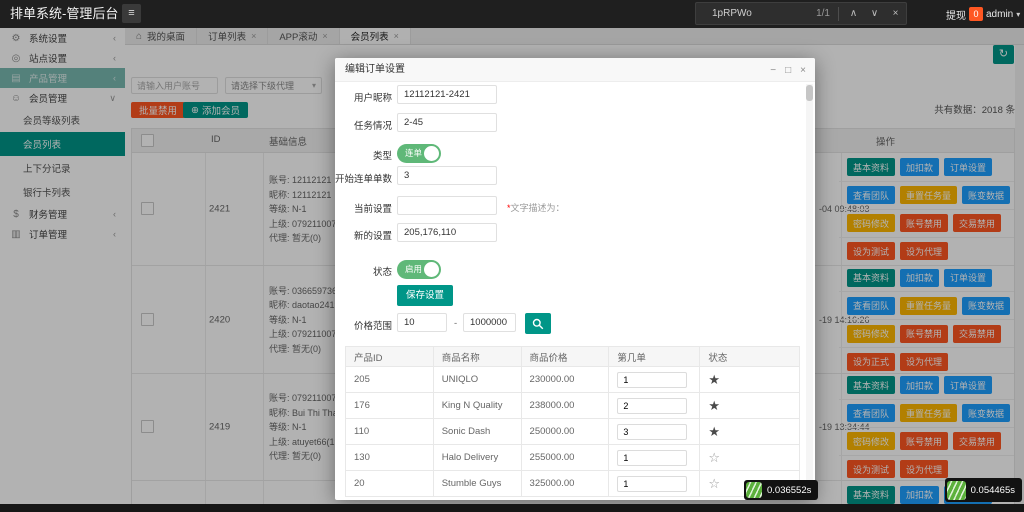  What do you see at coordinates (956, 16) in the screenshot?
I see `withdraw-label: 提现` at bounding box center [956, 16].